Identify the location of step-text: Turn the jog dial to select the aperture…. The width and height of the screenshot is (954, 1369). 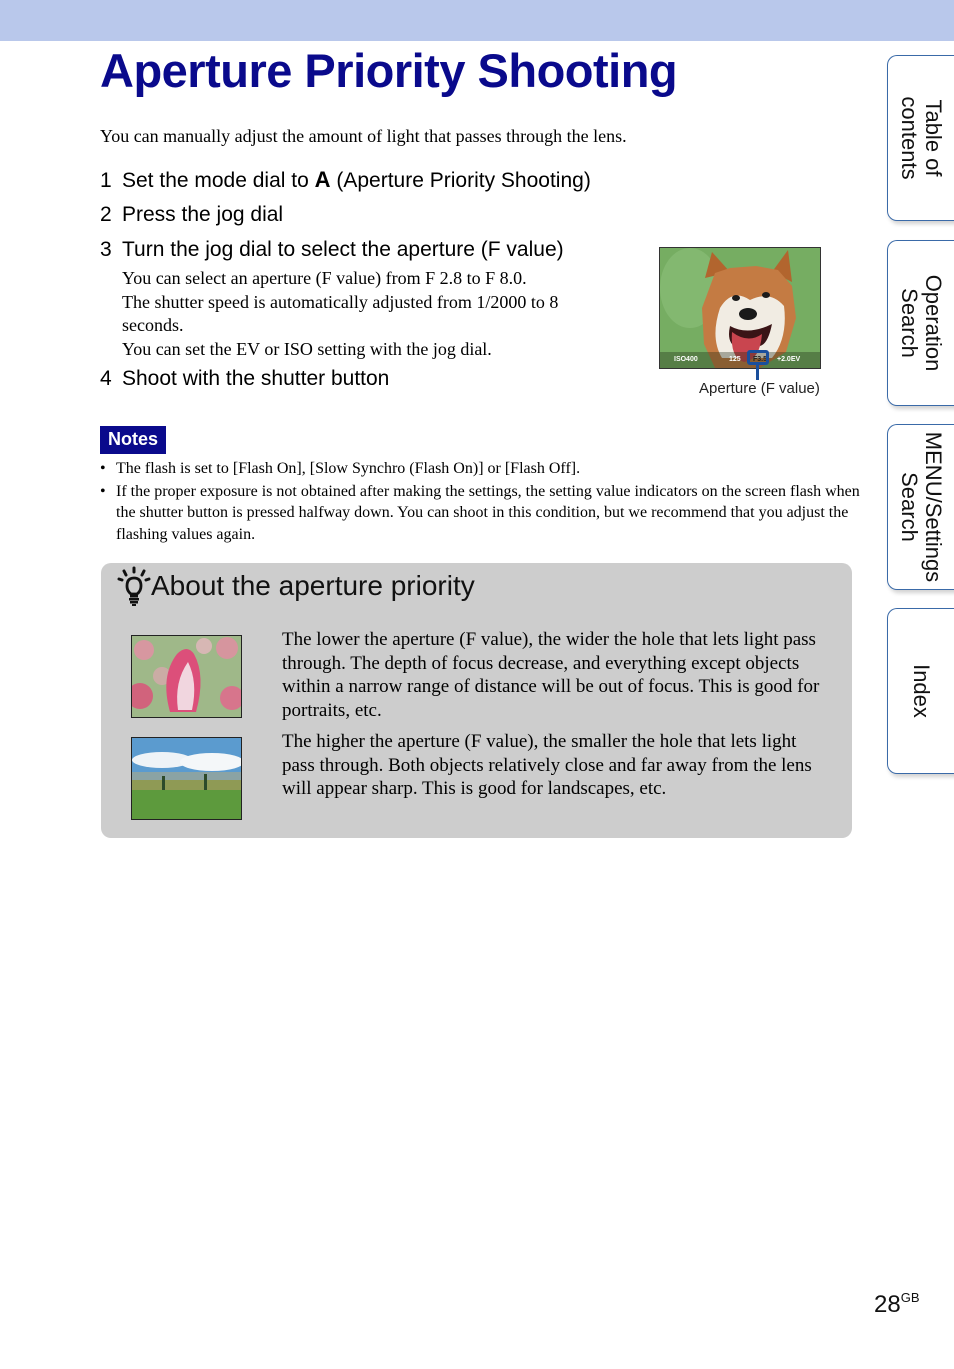
(343, 249).